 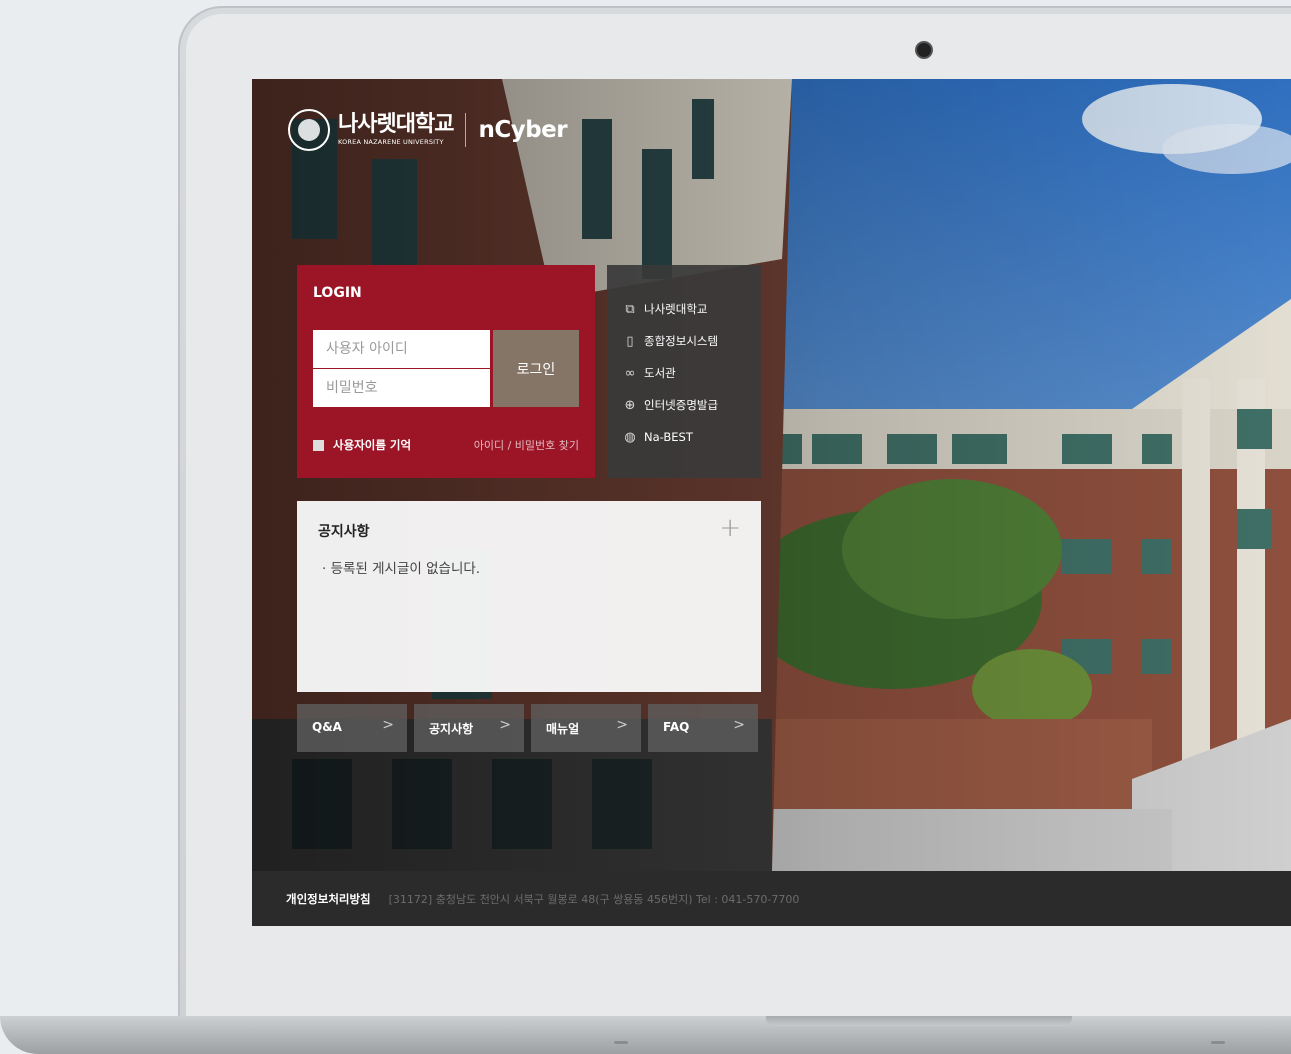 I want to click on crosshair-icon: ⊕, so click(x=630, y=405).